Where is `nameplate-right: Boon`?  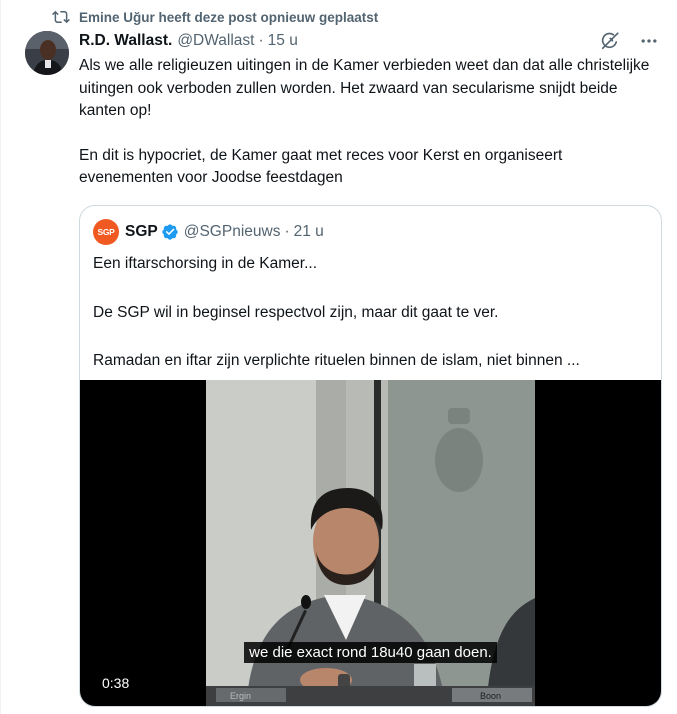 nameplate-right: Boon is located at coordinates (490, 696).